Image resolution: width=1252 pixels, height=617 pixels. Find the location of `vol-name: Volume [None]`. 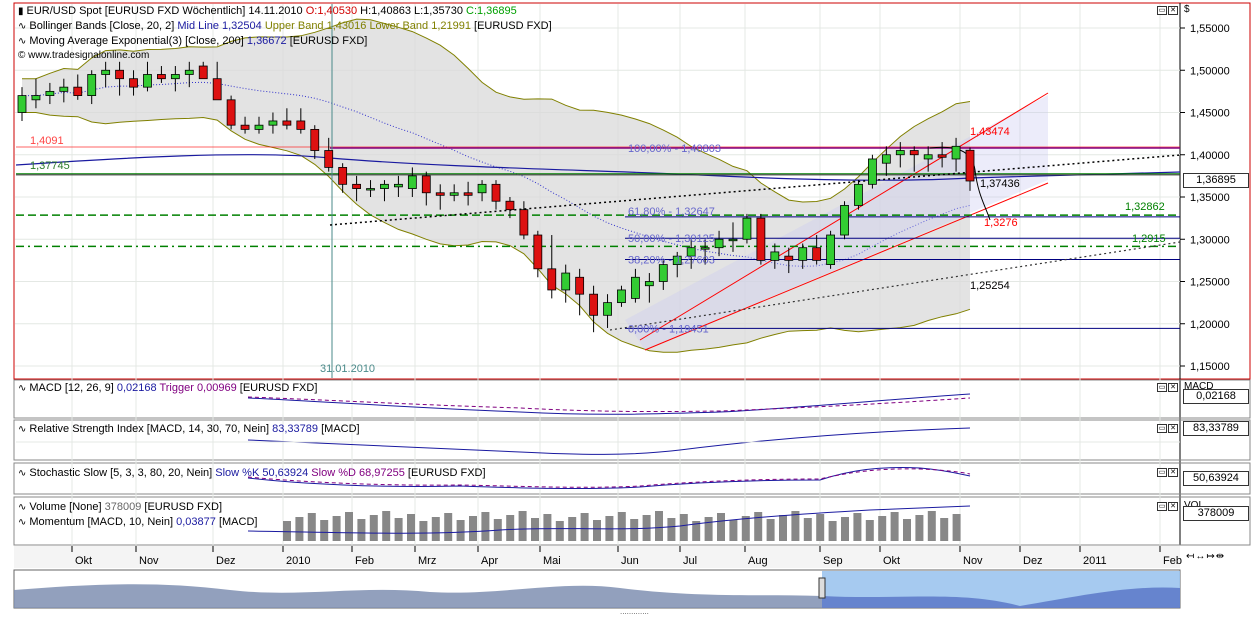

vol-name: Volume [None] is located at coordinates (65, 507).